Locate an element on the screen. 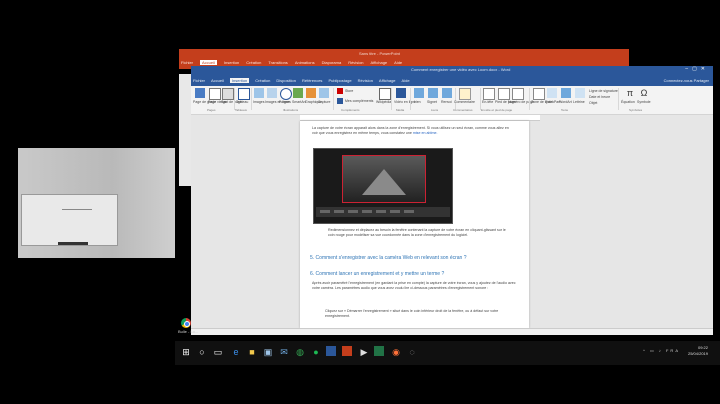 The height and width of the screenshot is (404, 720). ribbon-label: Vidéo en ligne is located at coordinates (405, 102).